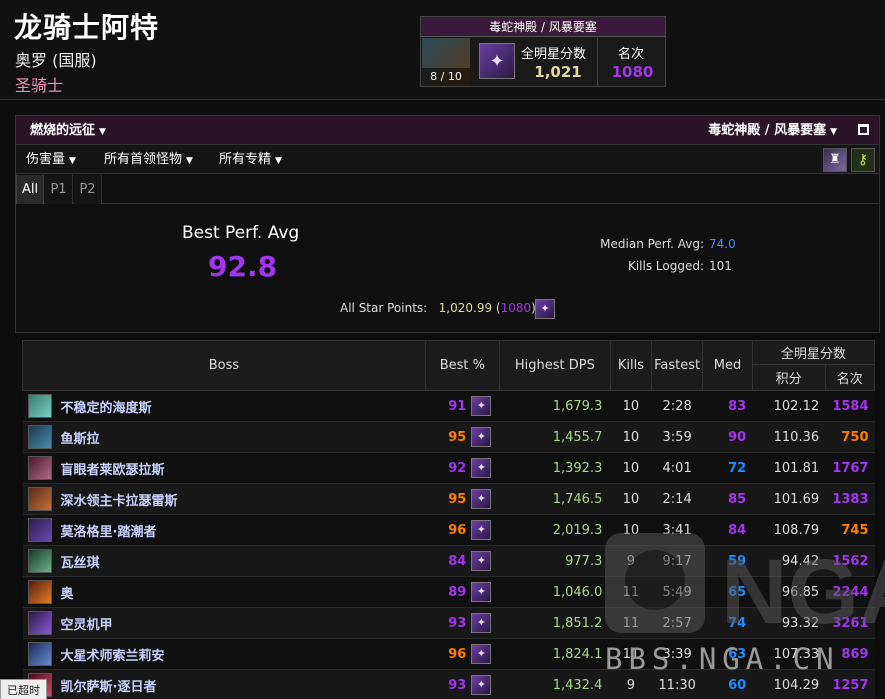 The width and height of the screenshot is (885, 699). I want to click on character-gear-icon: ♜, so click(835, 160).